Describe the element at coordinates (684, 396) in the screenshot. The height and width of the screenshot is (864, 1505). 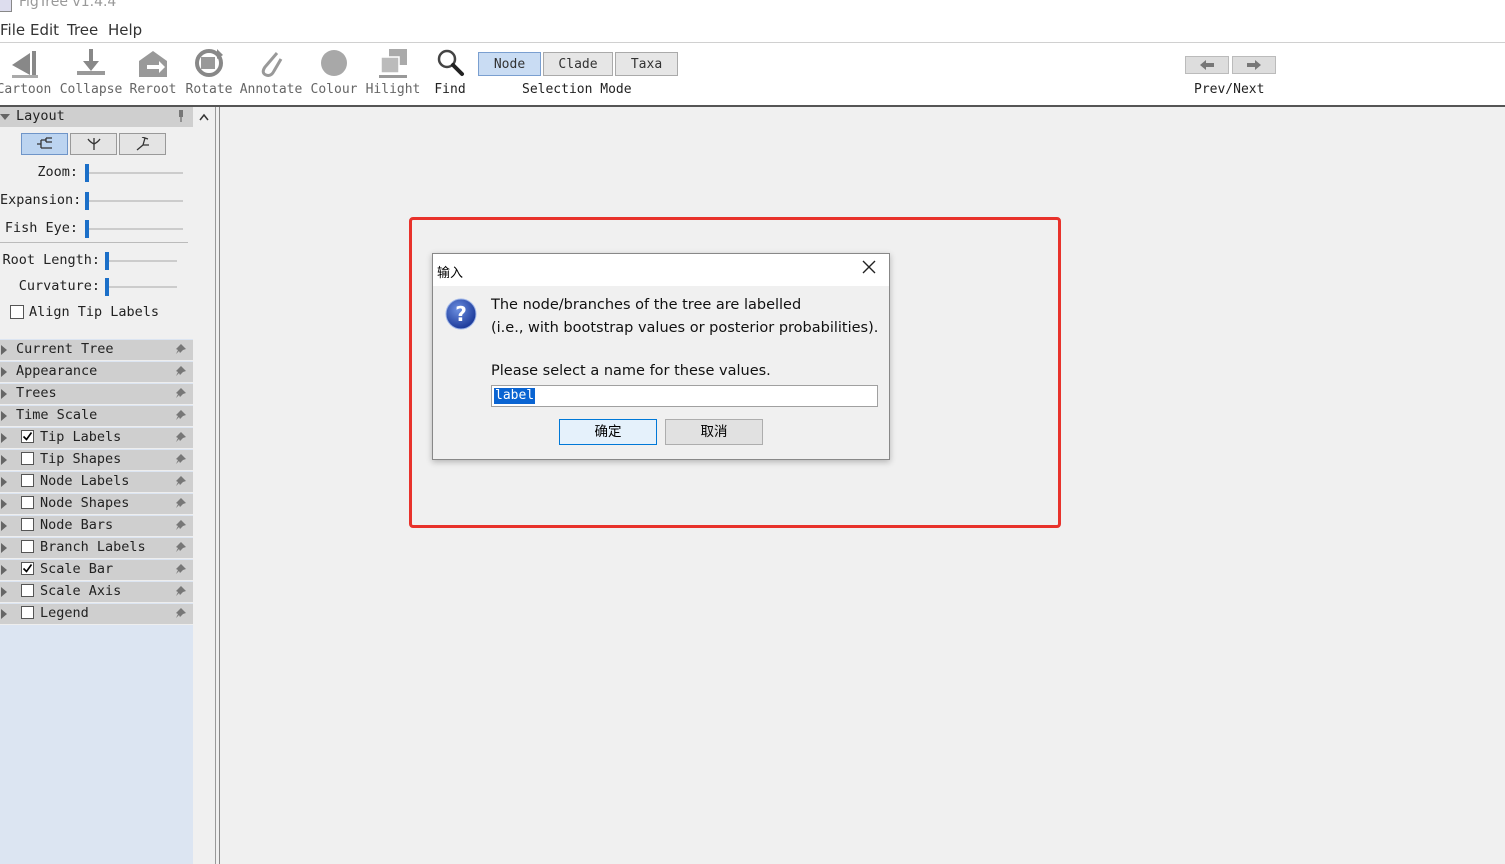
I see `name-input: label` at that location.